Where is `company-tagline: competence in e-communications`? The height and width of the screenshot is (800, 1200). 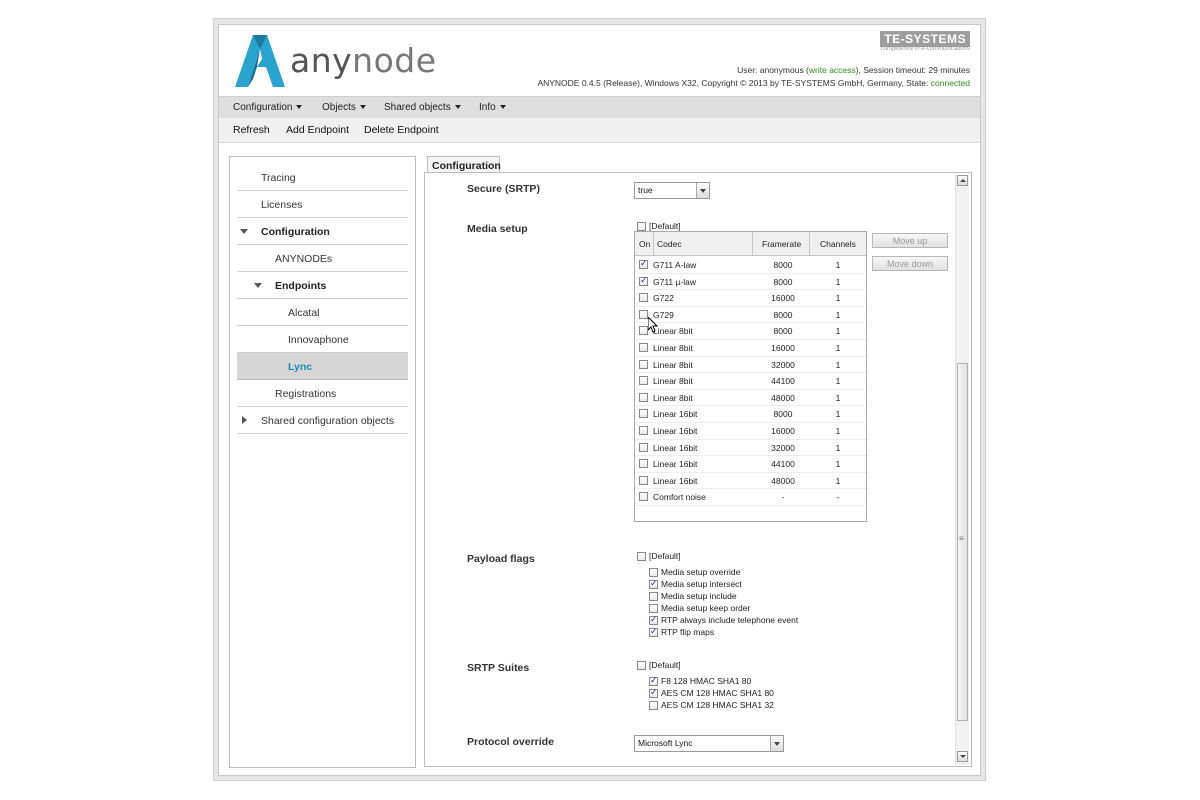 company-tagline: competence in e-communications is located at coordinates (925, 49).